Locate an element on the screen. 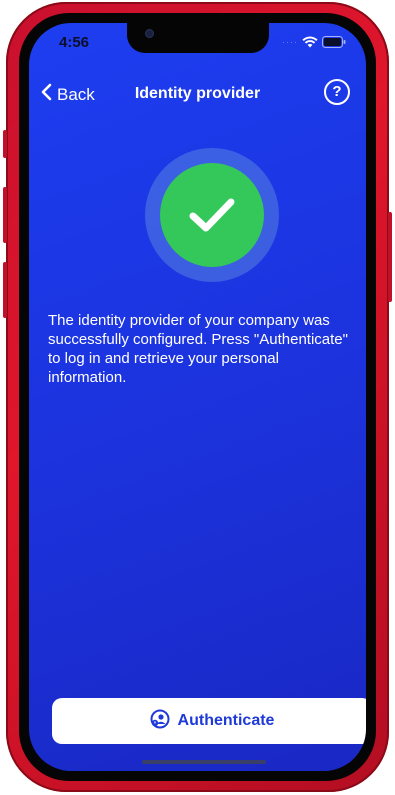 The height and width of the screenshot is (795, 395). authenticate-button: Authenticate is located at coordinates (209, 721).